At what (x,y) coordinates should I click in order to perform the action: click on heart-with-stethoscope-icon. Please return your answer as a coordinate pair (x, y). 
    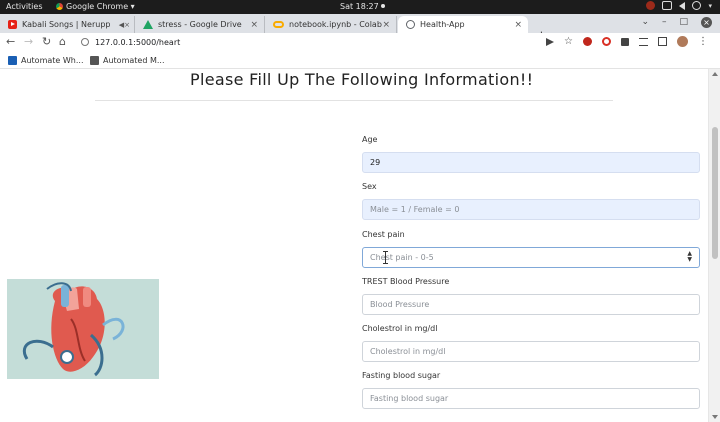
    Looking at the image, I should click on (74, 329).